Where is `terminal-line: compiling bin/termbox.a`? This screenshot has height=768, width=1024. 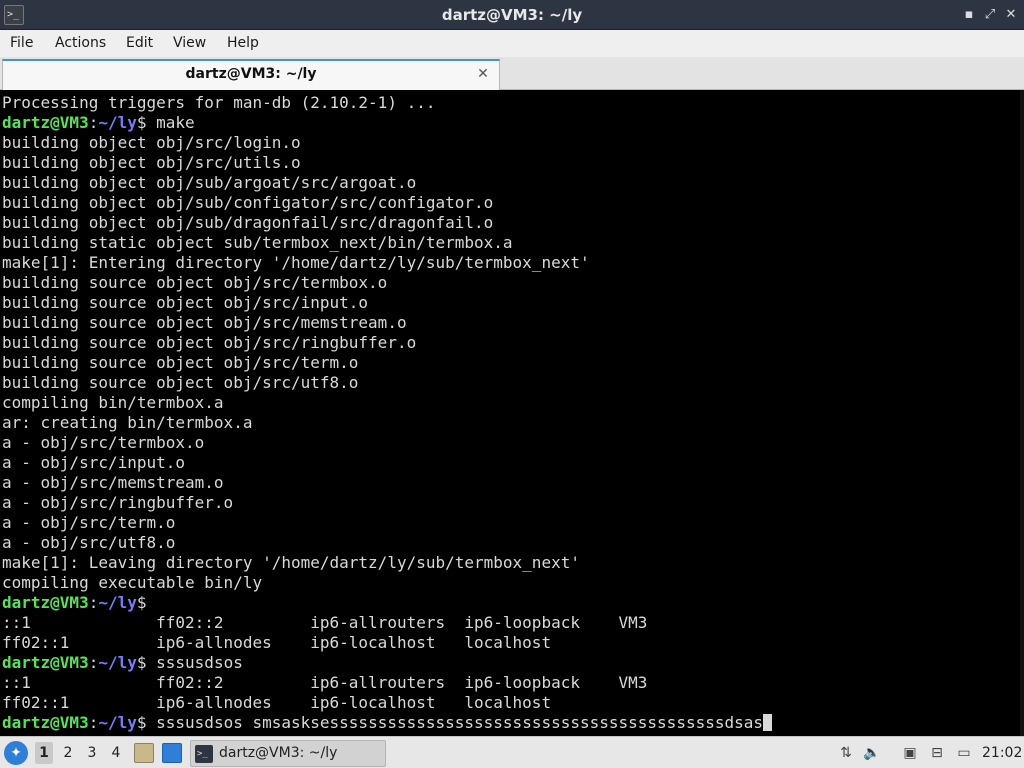 terminal-line: compiling bin/termbox.a is located at coordinates (513, 403).